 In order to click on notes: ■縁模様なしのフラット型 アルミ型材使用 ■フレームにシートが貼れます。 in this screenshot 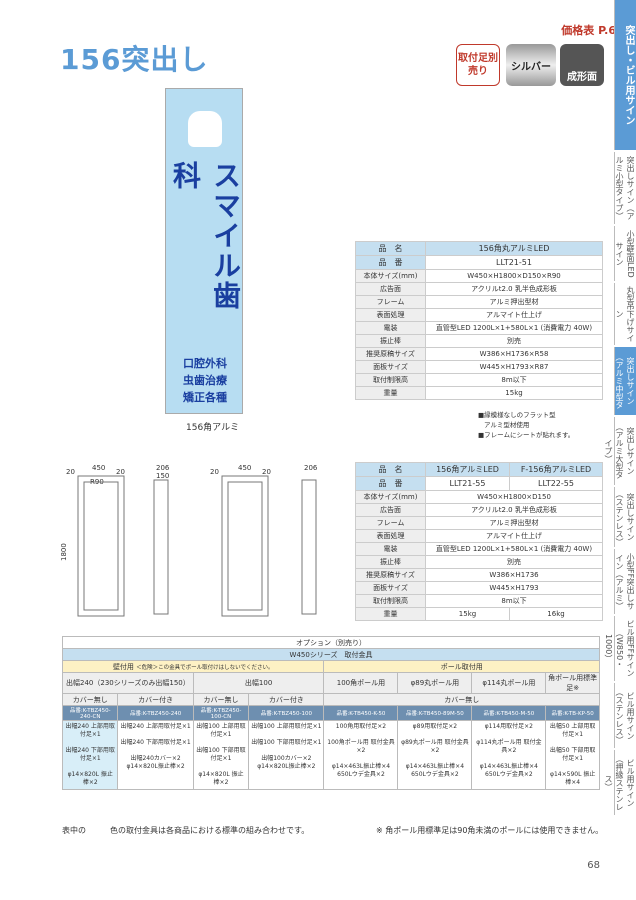, I will do `click(526, 425)`.